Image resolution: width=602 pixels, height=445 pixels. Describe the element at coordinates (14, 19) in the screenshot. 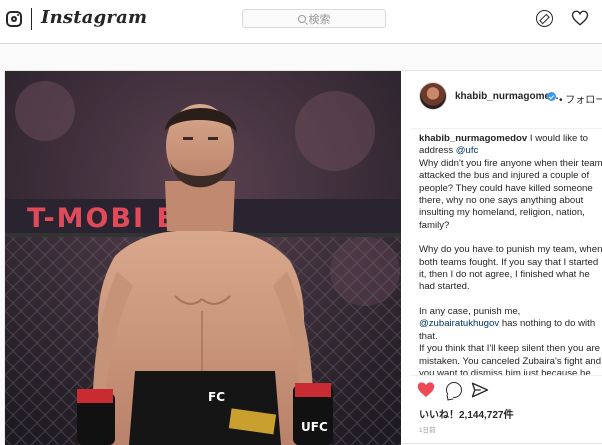

I see `instagram-camera-icon` at that location.